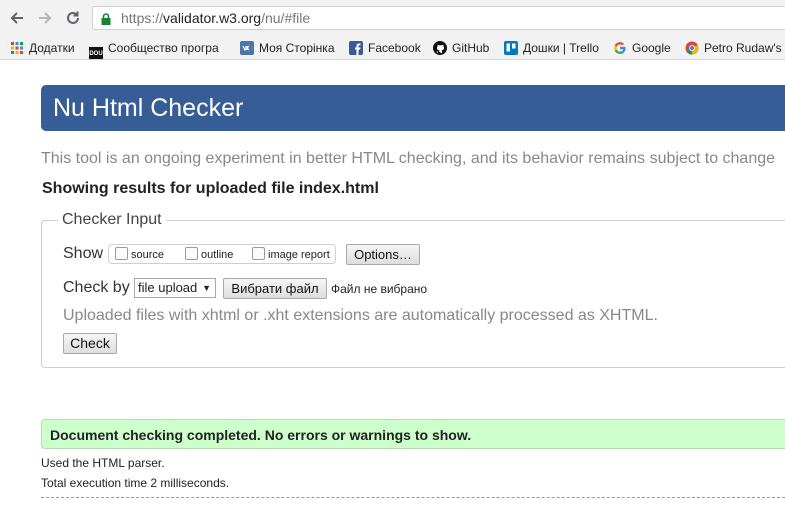  What do you see at coordinates (148, 108) in the screenshot?
I see `page-title: Nu Html Checker` at bounding box center [148, 108].